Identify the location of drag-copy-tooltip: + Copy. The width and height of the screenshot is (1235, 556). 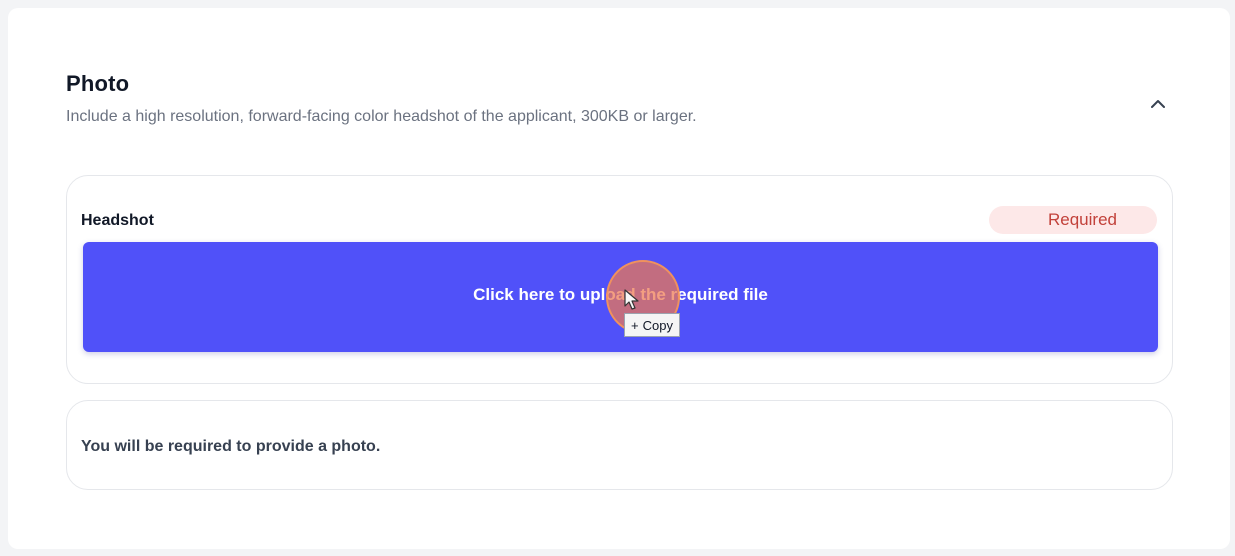
(652, 325).